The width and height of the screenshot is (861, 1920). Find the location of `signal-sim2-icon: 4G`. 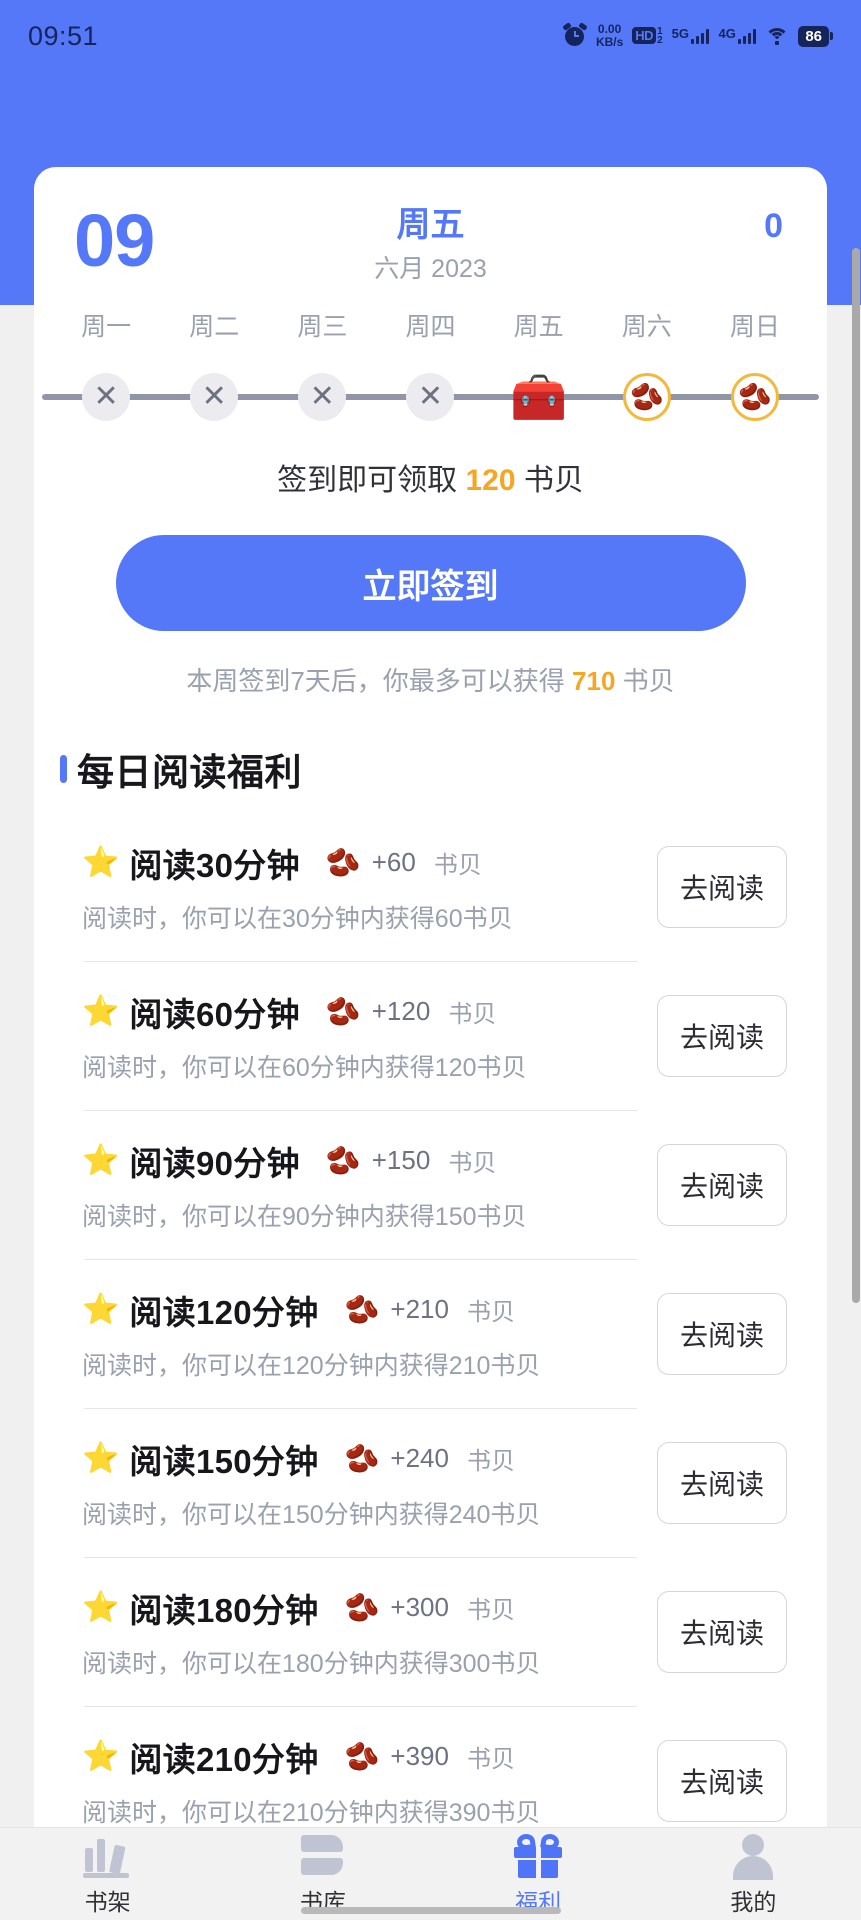

signal-sim2-icon: 4G is located at coordinates (737, 35).